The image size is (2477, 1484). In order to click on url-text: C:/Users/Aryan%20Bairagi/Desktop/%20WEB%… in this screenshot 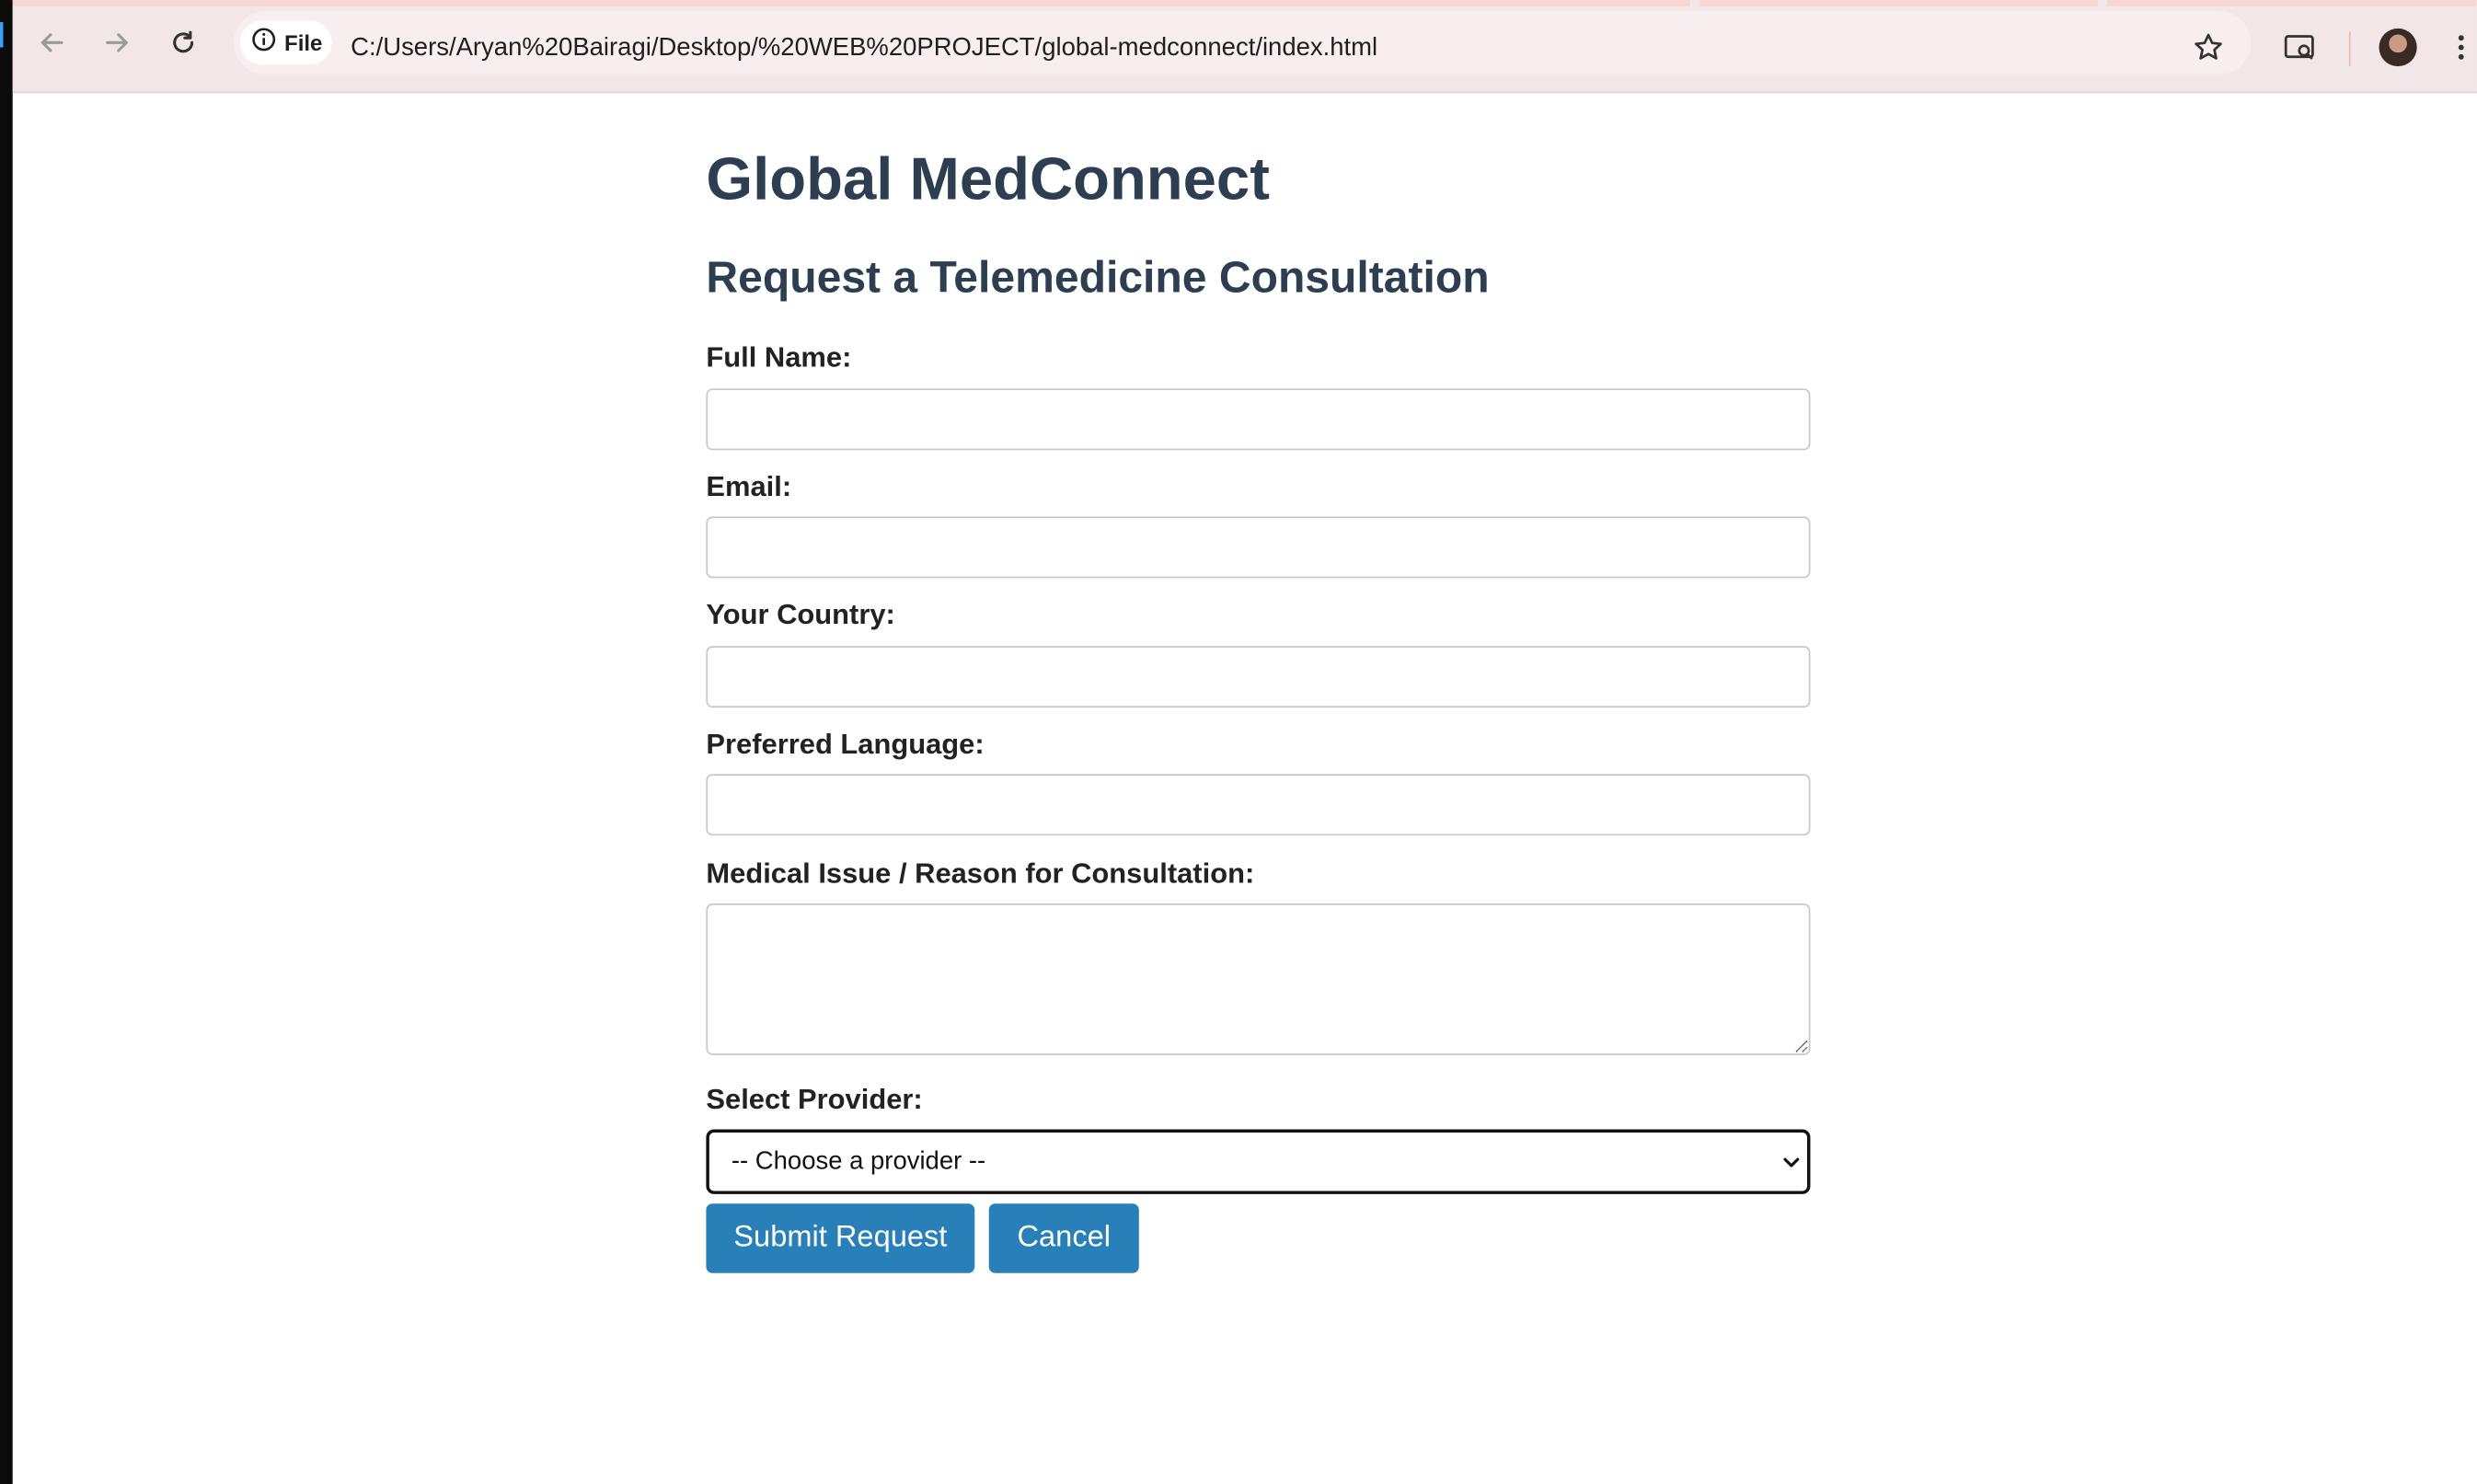, I will do `click(864, 48)`.